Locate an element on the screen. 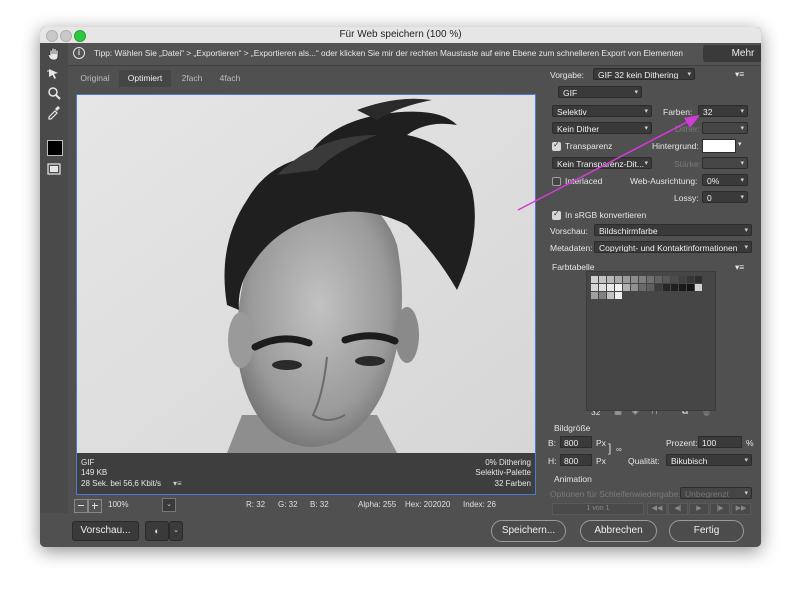 Image resolution: width=800 pixels, height=597 pixels. annotation-arrow is located at coordinates (608, 163).